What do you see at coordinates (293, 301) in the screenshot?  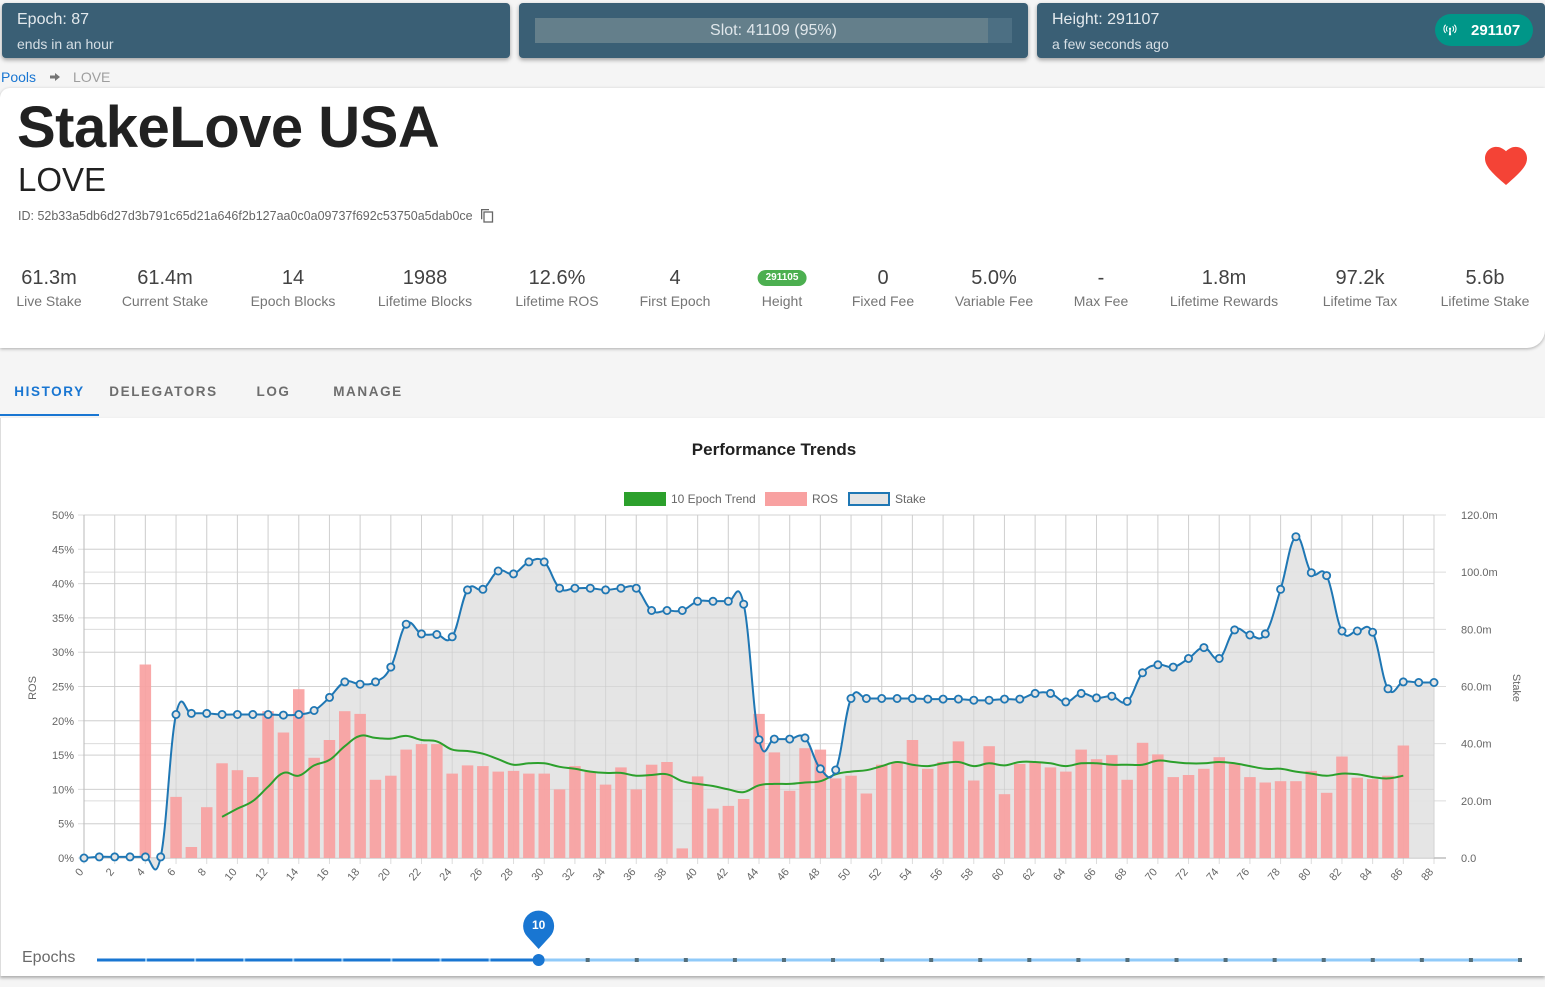 I see `stat-label: Epoch Blocks` at bounding box center [293, 301].